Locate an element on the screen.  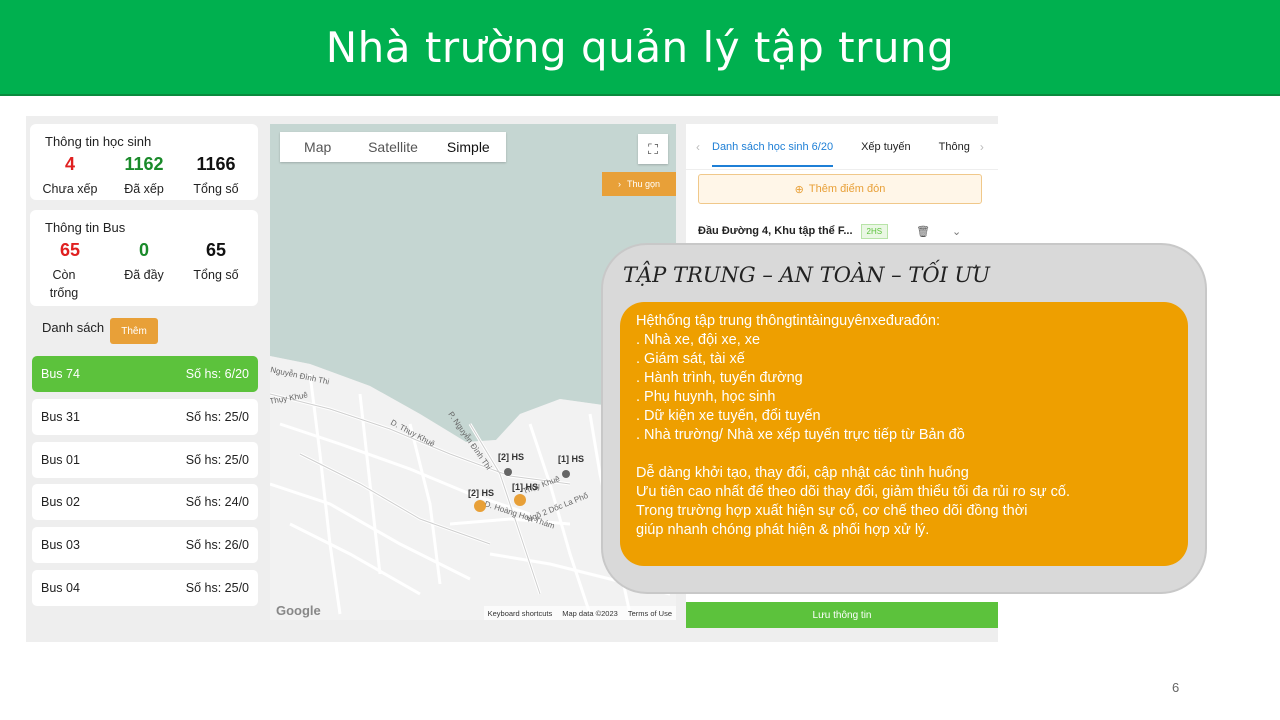
bus-name: Bus 02 is located at coordinates (60, 502).